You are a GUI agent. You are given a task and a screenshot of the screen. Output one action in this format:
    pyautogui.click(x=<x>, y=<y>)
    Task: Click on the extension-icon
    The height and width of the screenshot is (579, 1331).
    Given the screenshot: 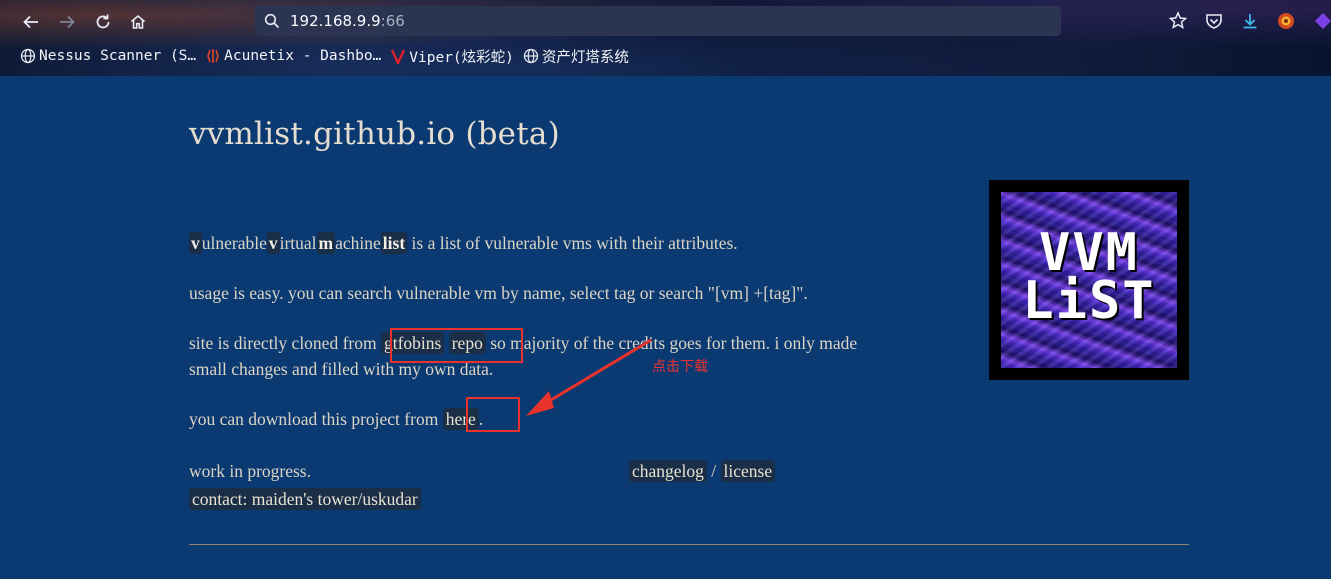 What is the action you would take?
    pyautogui.click(x=1286, y=21)
    